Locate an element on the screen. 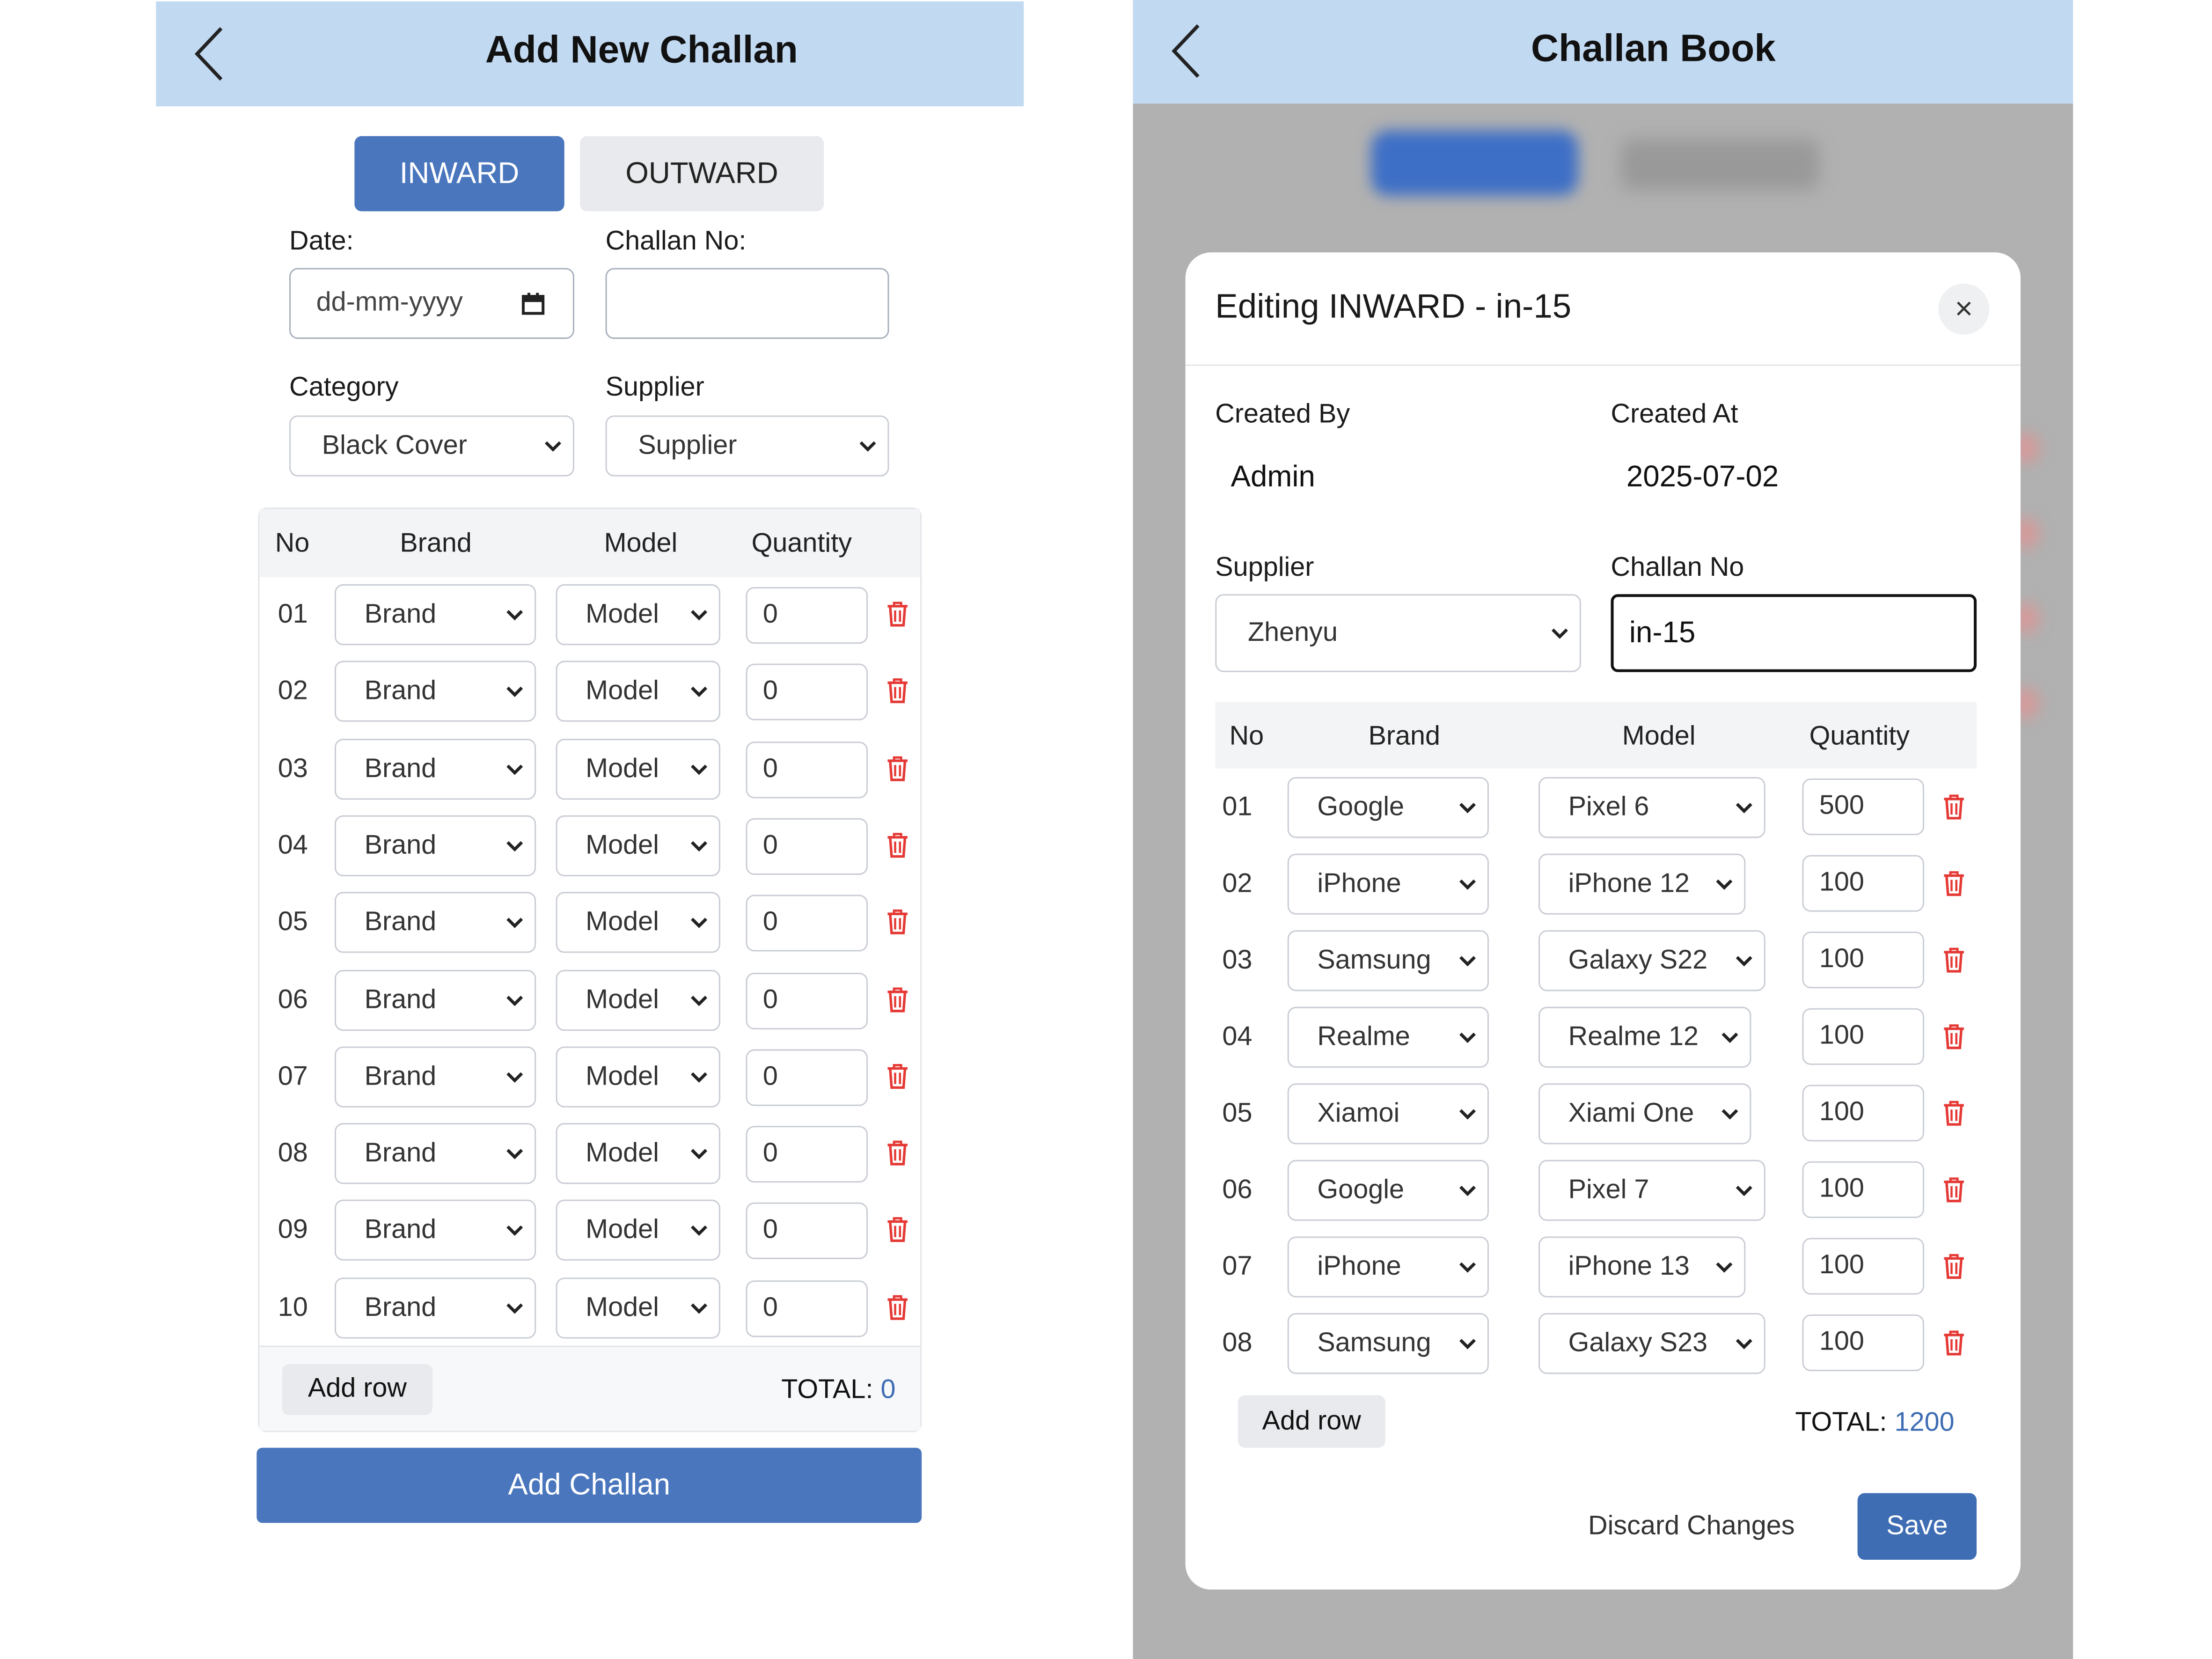  modal-model-select: iPhone 13 is located at coordinates (1642, 1267).